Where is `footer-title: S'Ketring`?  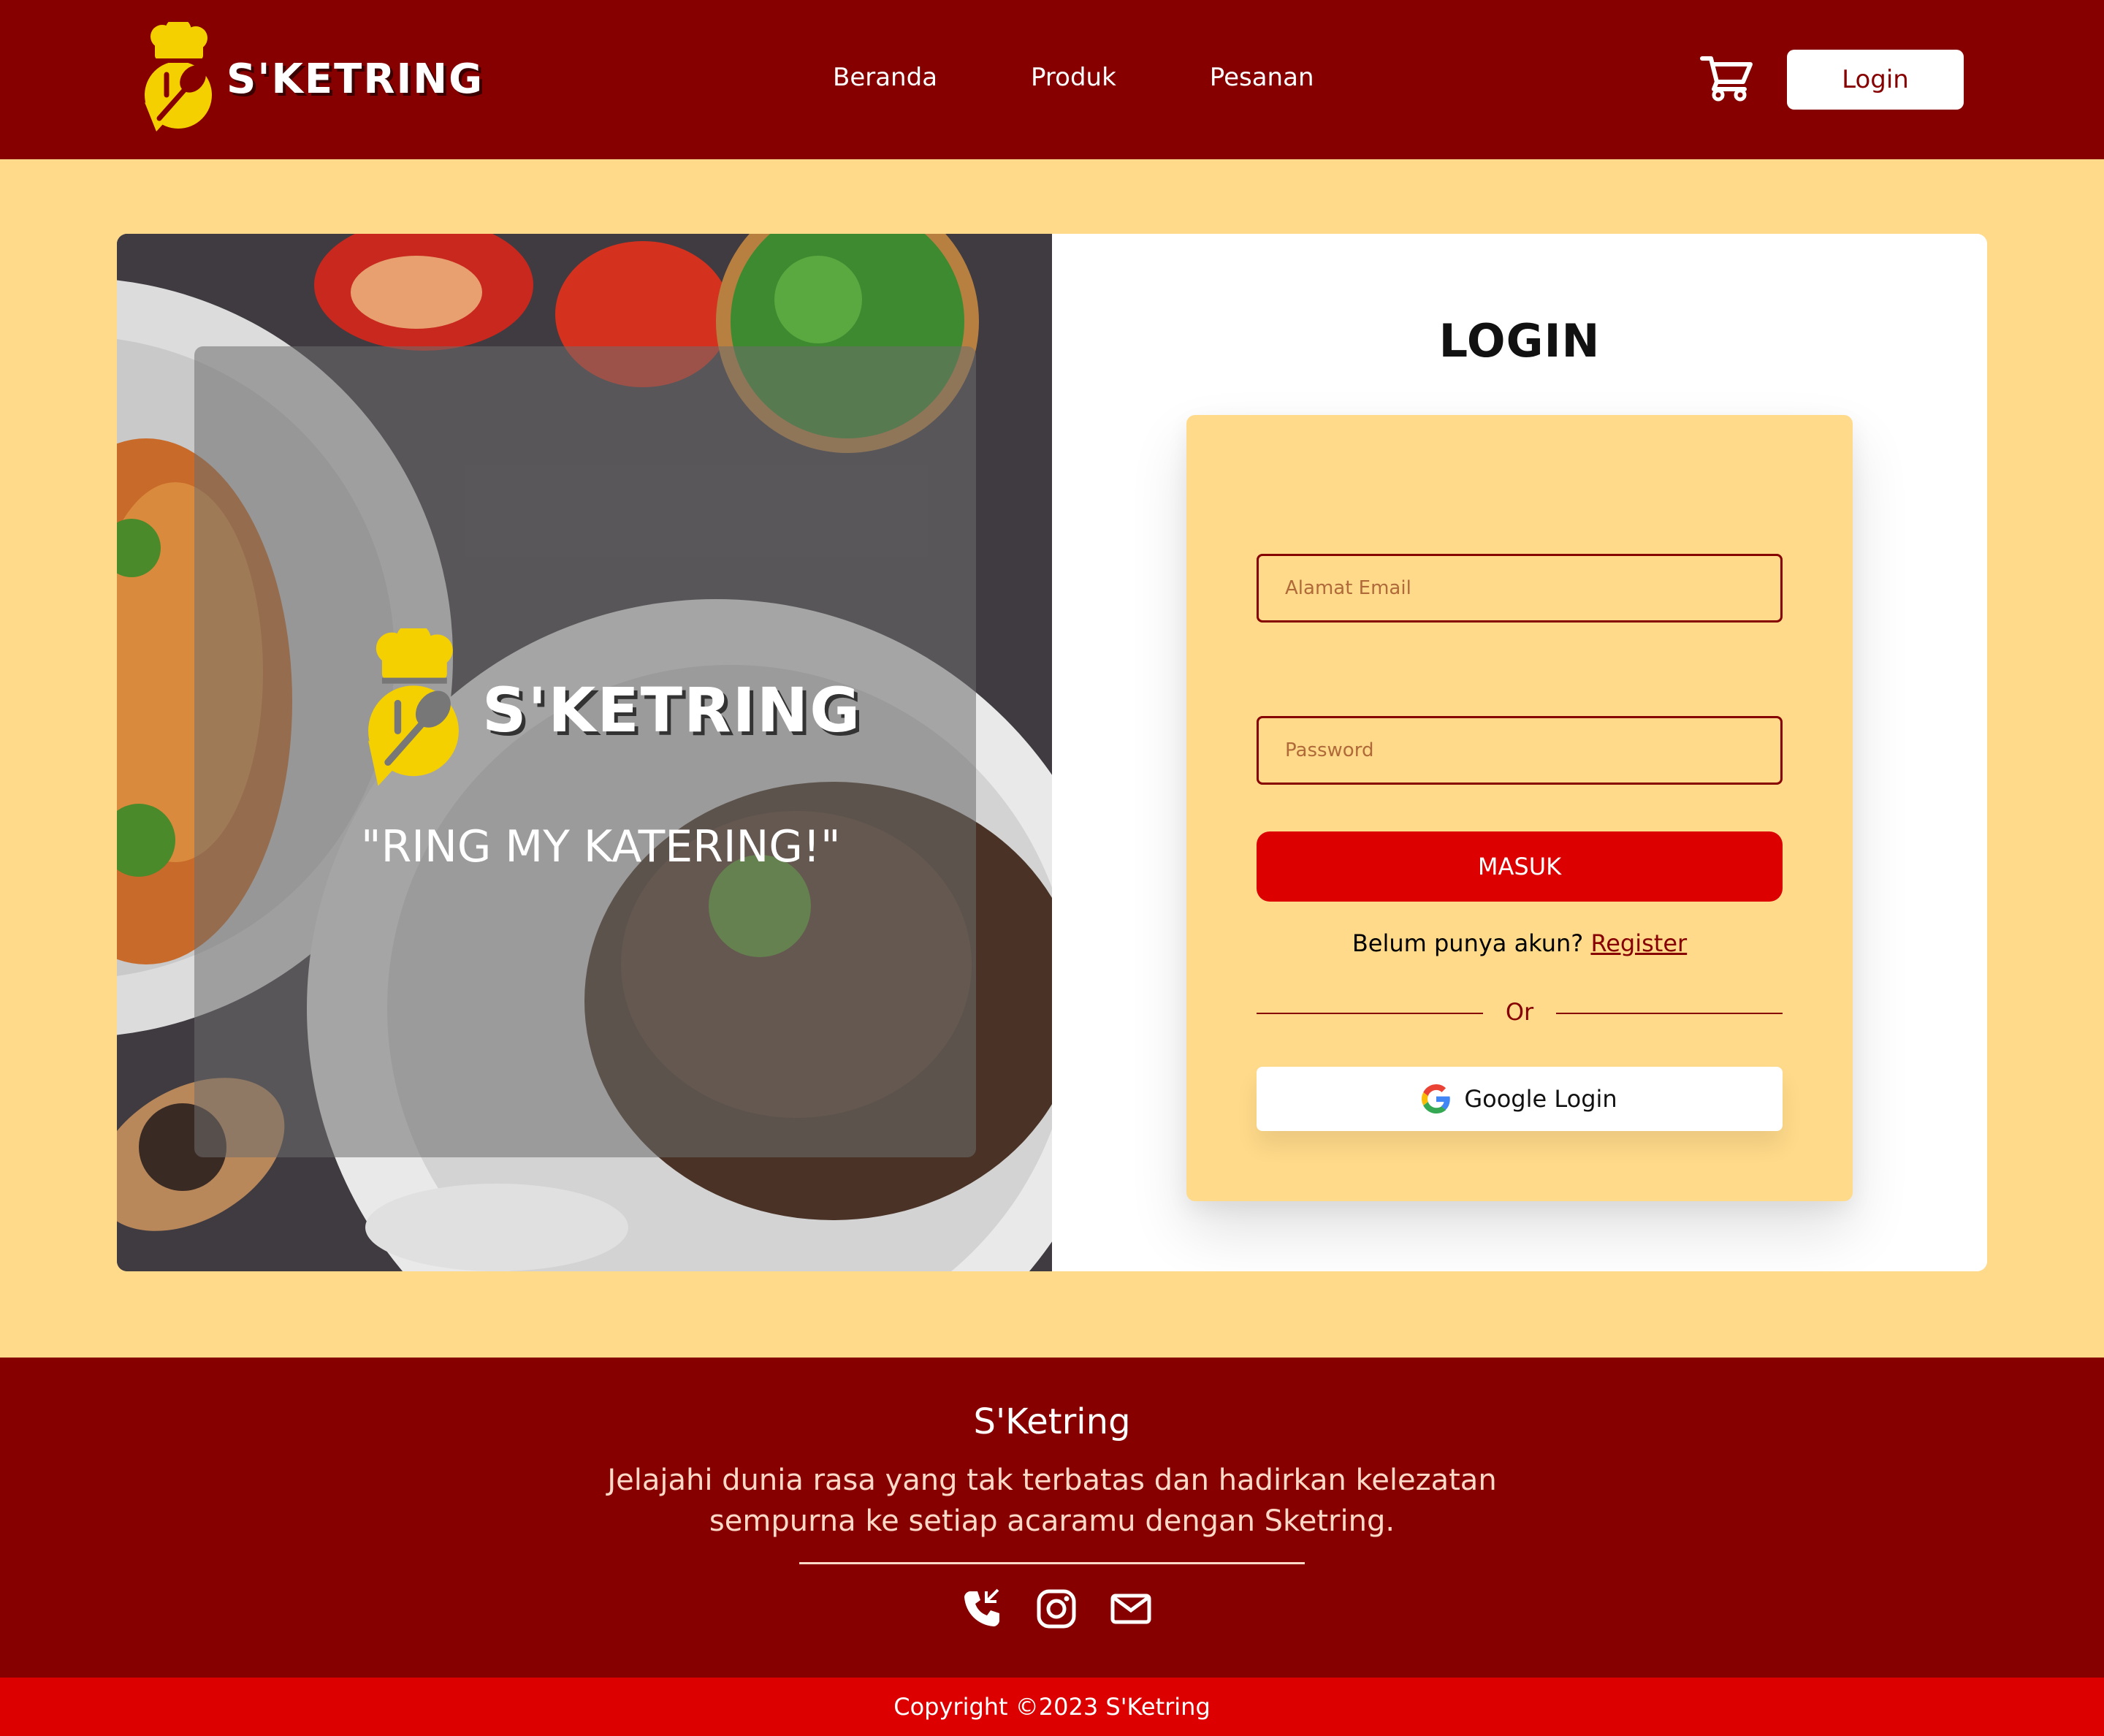 footer-title: S'Ketring is located at coordinates (1052, 1421).